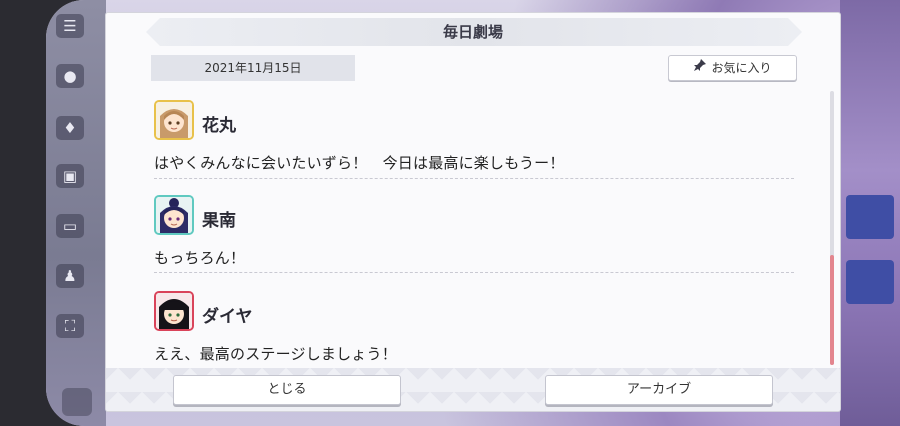  What do you see at coordinates (832, 310) in the screenshot?
I see `scrollbar-thumb` at bounding box center [832, 310].